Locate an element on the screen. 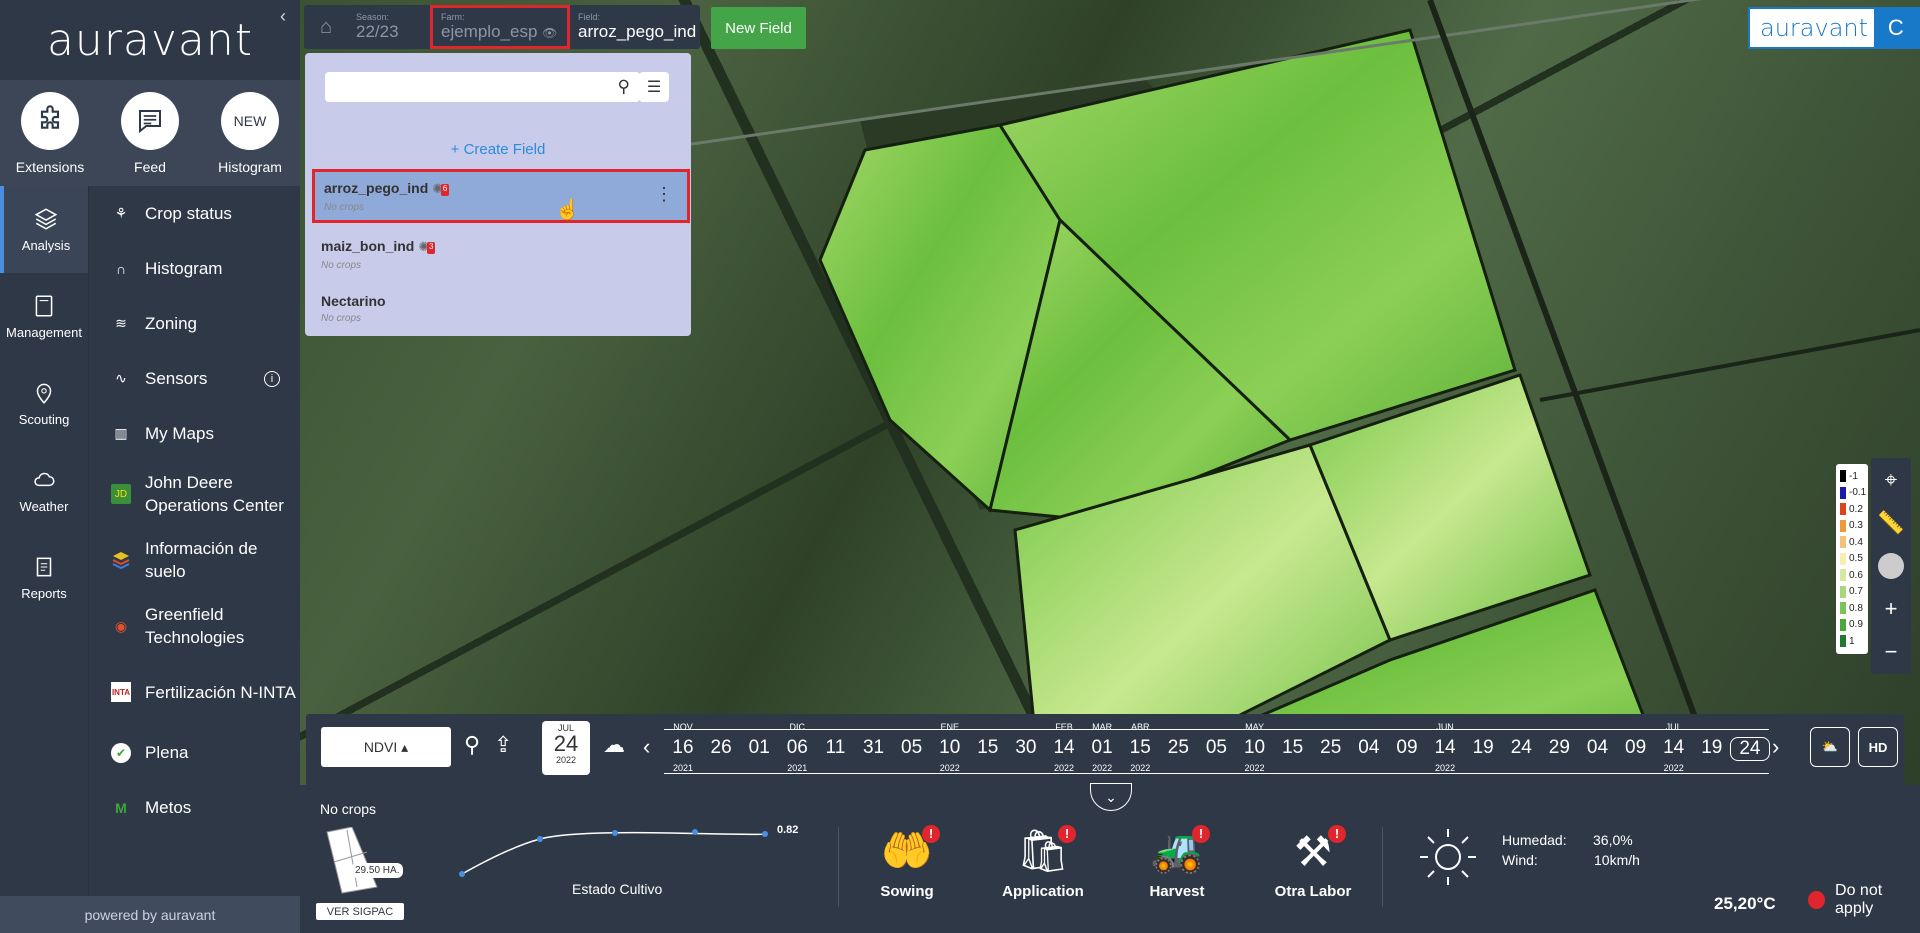 The height and width of the screenshot is (933, 1920). menu-greenfield: ◉ Greenfield Technologies is located at coordinates (194, 626).